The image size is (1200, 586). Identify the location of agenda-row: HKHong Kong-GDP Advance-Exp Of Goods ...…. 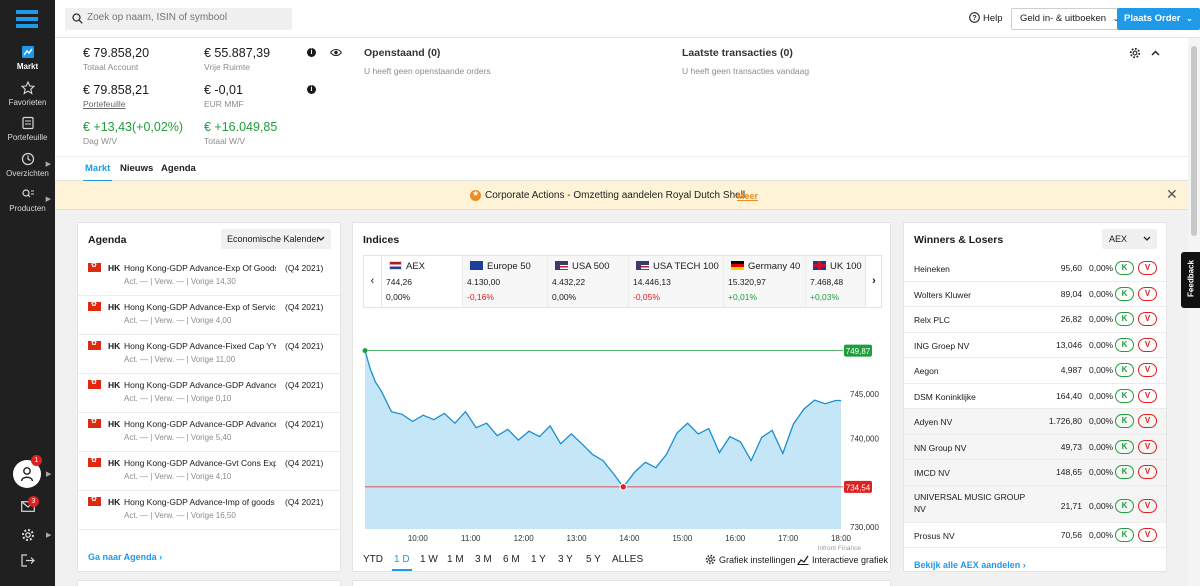
(209, 276).